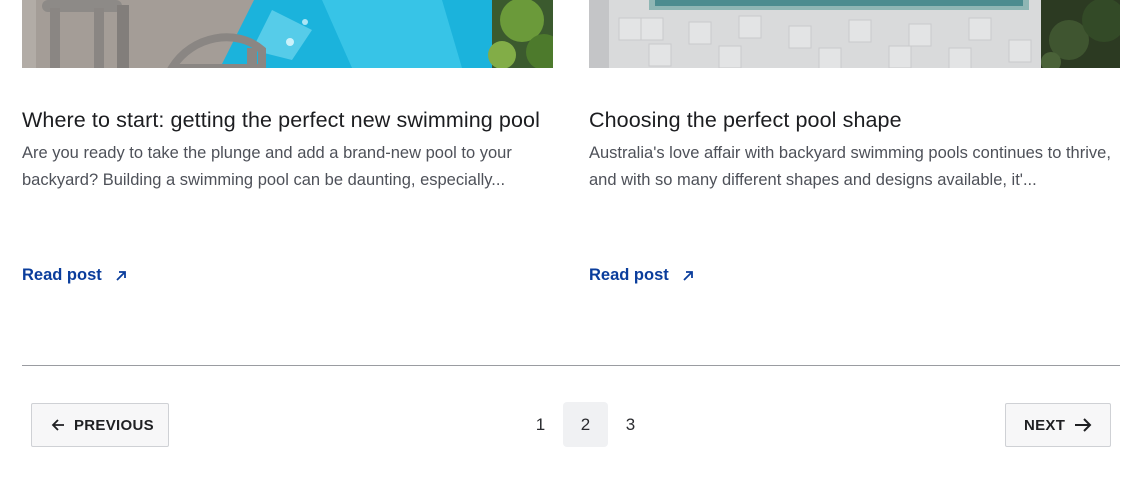 The width and height of the screenshot is (1127, 482). I want to click on page-number-2-current: 2, so click(585, 424).